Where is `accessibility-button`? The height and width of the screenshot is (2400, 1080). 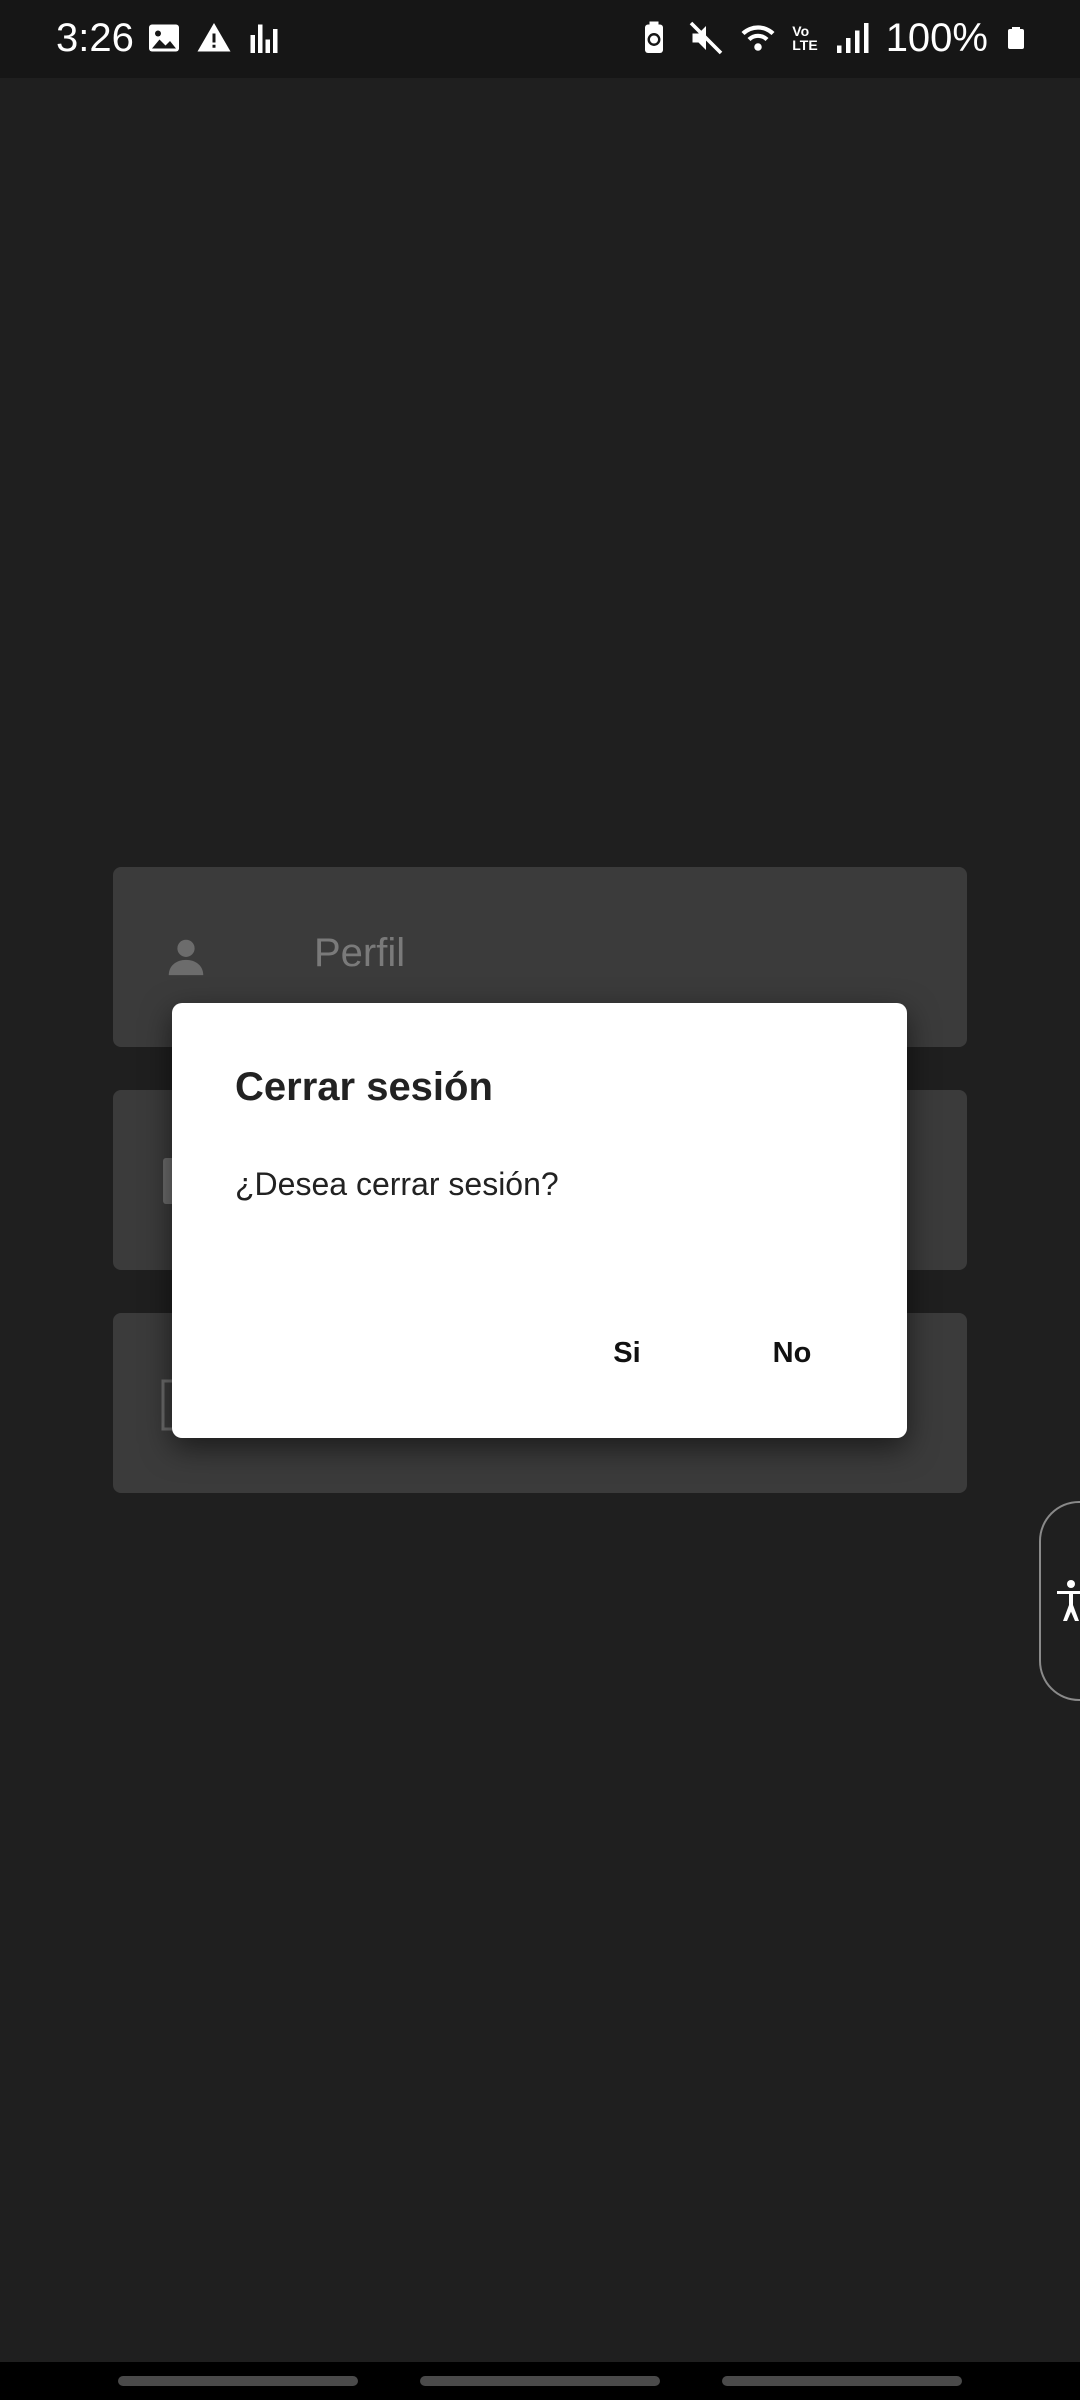
accessibility-button is located at coordinates (1059, 1601).